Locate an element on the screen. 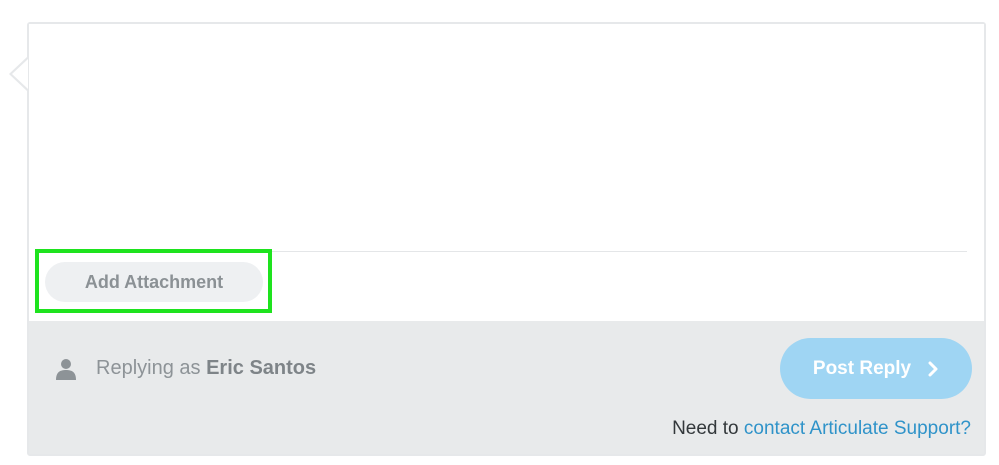  user-name: Eric Santos is located at coordinates (261, 368).